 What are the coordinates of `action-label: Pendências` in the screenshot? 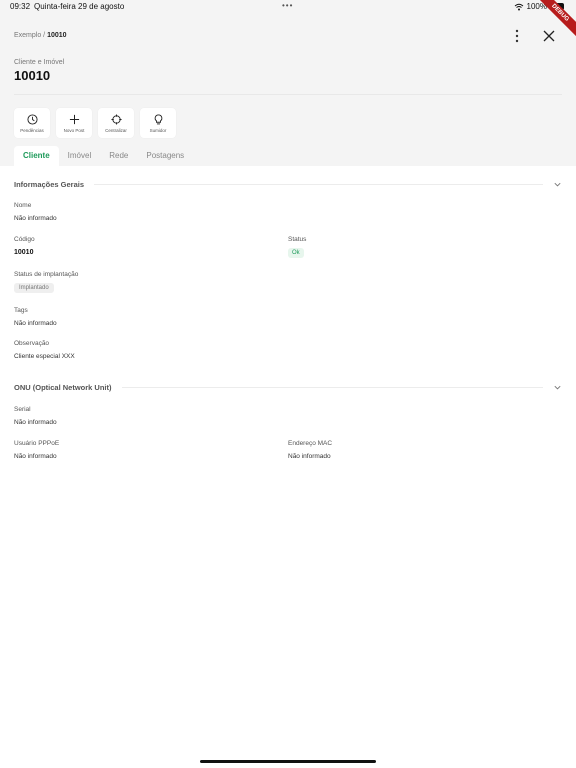 It's located at (32, 130).